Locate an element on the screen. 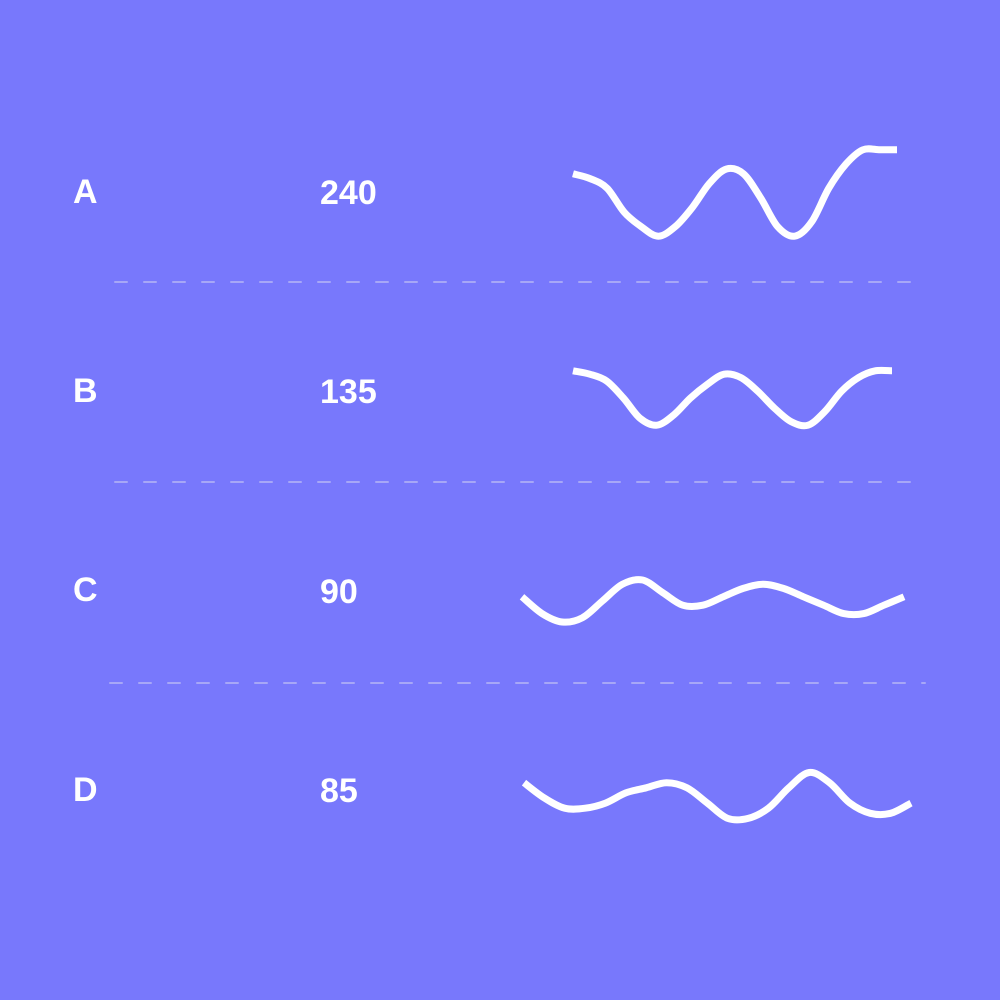 This screenshot has height=1000, width=1000. sparkline-d is located at coordinates (717, 796).